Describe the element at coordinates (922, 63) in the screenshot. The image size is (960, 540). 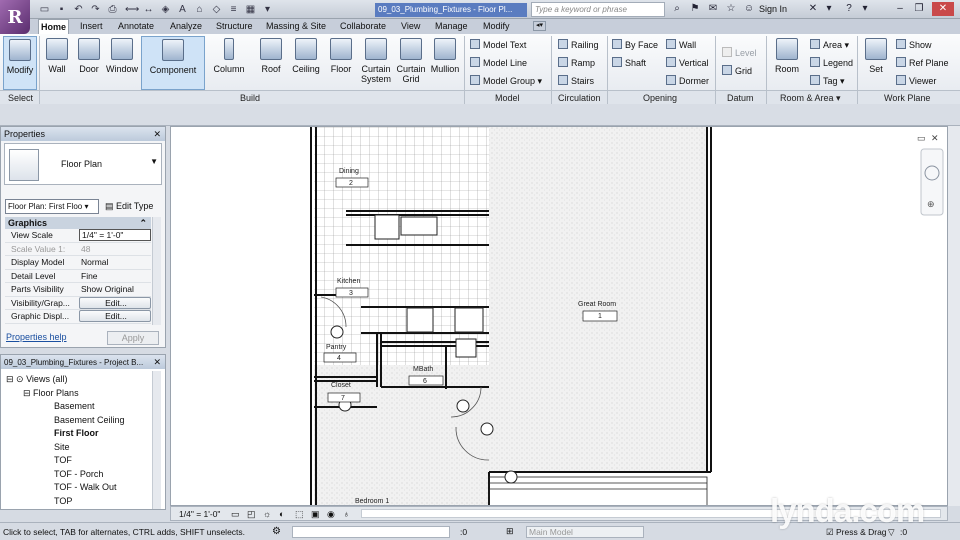
I see `ref-plane-button: Ref Plane` at that location.